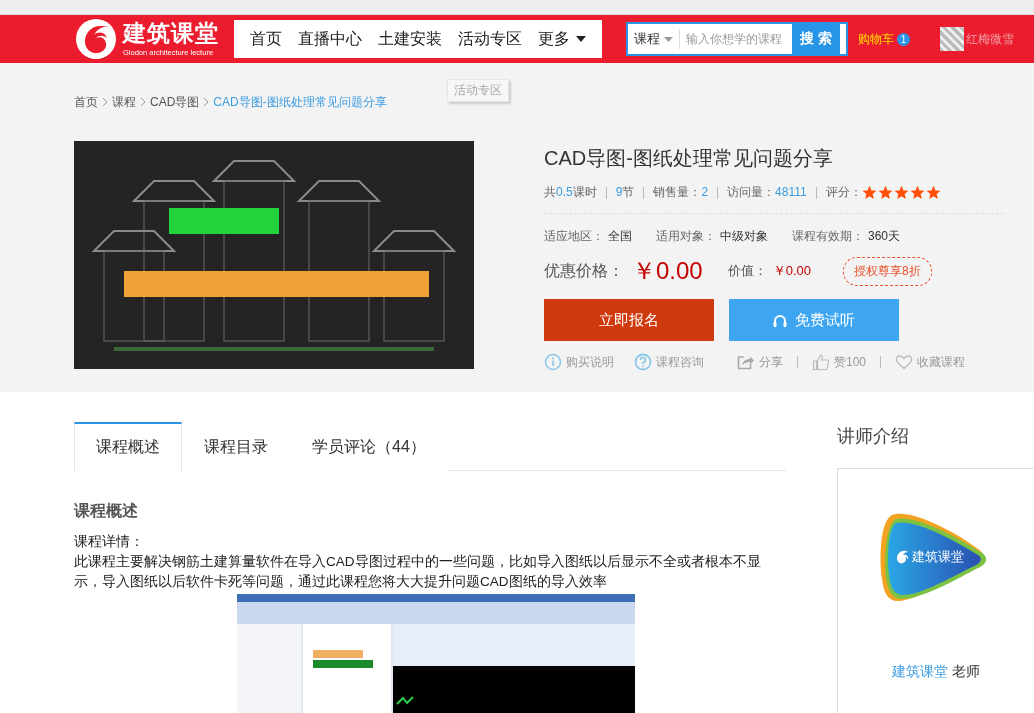 The height and width of the screenshot is (713, 1034). What do you see at coordinates (418, 572) in the screenshot?
I see `course-description: 此课程主要解决钢筋土建算量软件在导入CAD导图过程中的一些问题，比如导入图纸以后显示不全或者根本不显示，导入图纸以后软件卡死等问题，通过此课程您将大大提升问题CAD图纸的导入效率` at bounding box center [418, 572].